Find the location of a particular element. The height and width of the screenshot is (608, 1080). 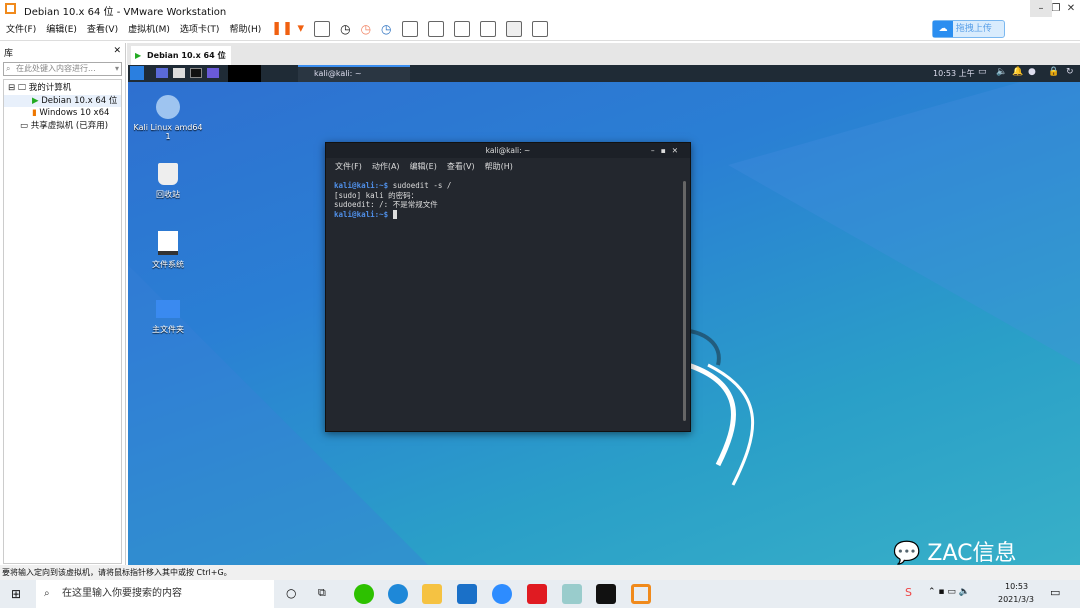

terminal-menu: 文件(F) 动作(A) 编辑(E) 查看(V) 帮助(H) is located at coordinates (508, 166).